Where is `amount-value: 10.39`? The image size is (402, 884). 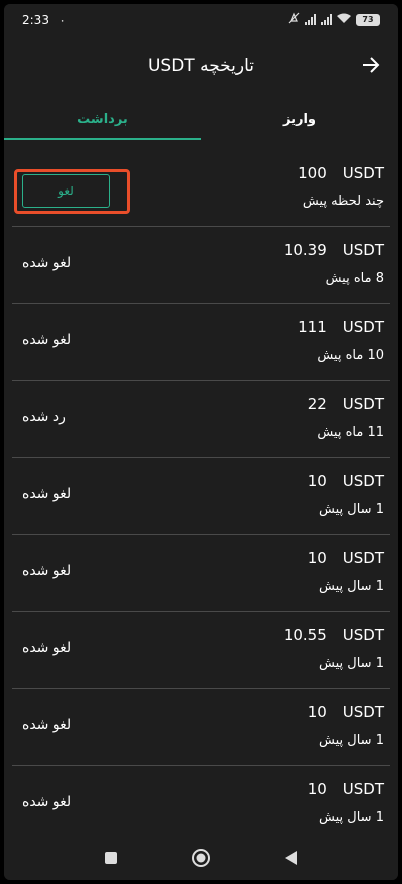
amount-value: 10.39 is located at coordinates (305, 250).